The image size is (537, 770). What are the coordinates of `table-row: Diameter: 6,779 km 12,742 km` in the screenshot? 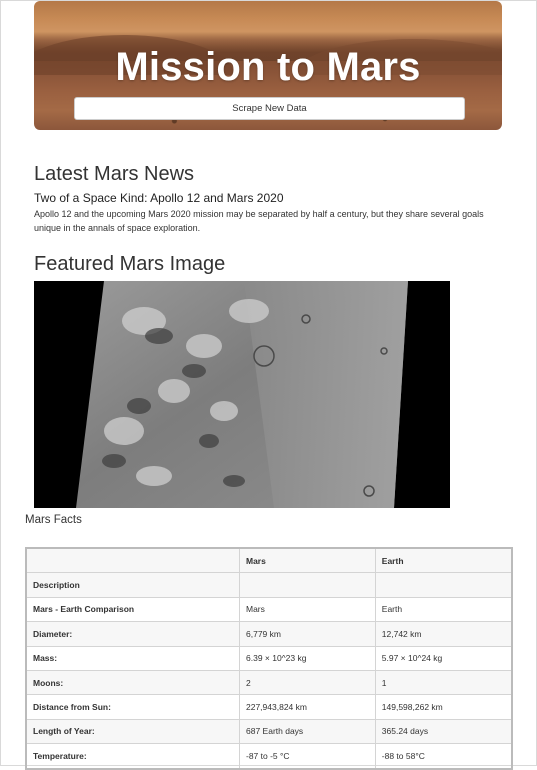 It's located at (269, 634).